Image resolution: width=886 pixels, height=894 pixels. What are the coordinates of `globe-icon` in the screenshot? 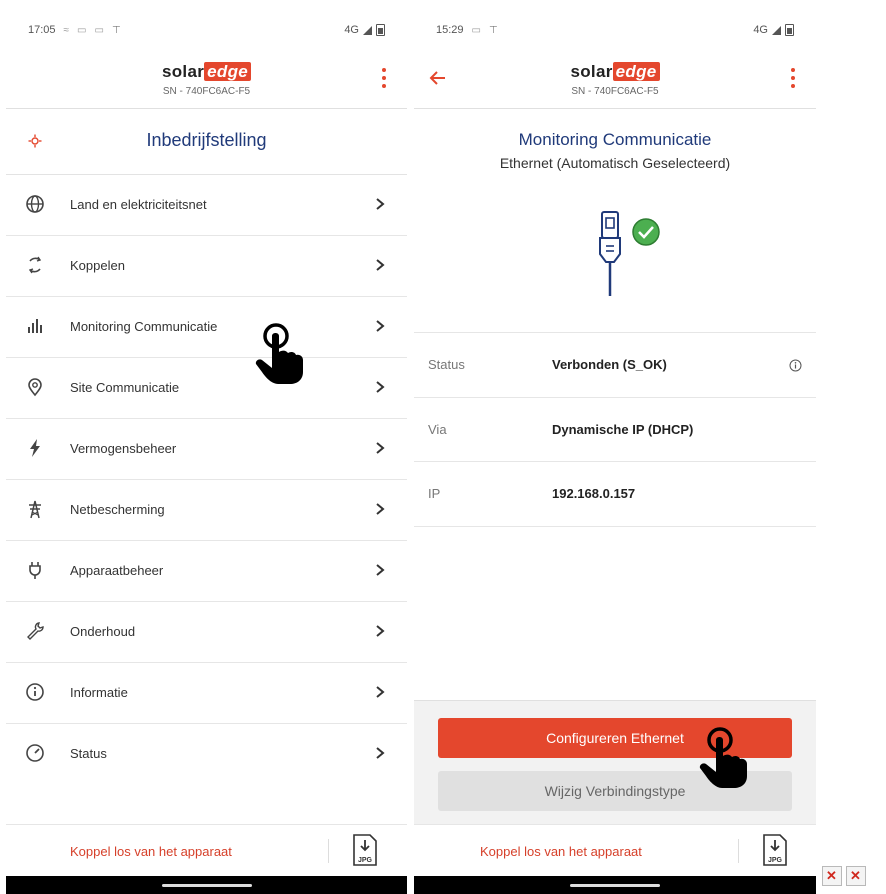 It's located at (35, 204).